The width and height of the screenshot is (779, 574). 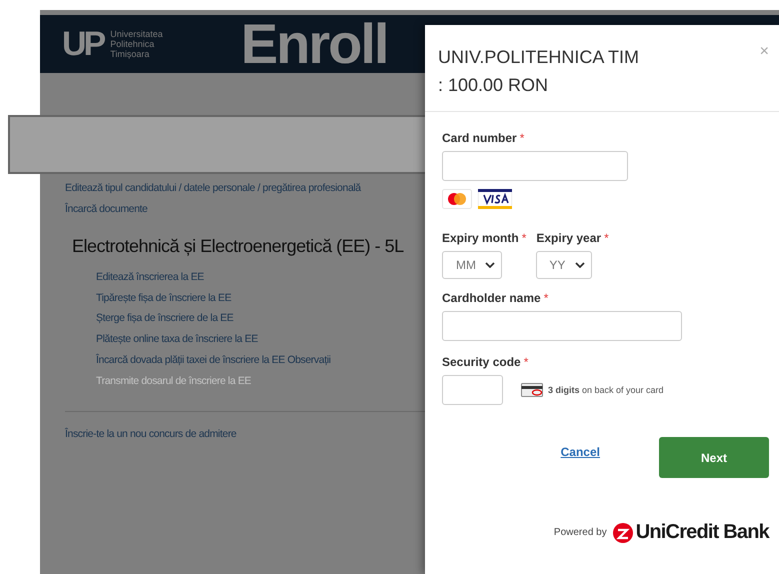 I want to click on merchant-name: UNIV.POLITEHNICA TIM, so click(x=539, y=57).